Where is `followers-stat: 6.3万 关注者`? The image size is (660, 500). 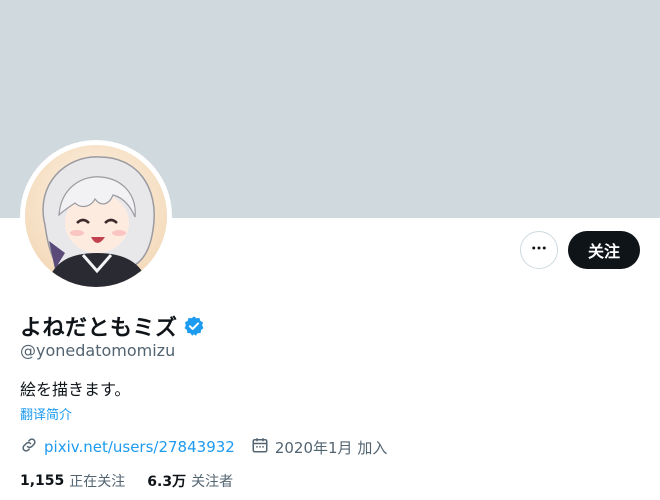 followers-stat: 6.3万 关注者 is located at coordinates (190, 481).